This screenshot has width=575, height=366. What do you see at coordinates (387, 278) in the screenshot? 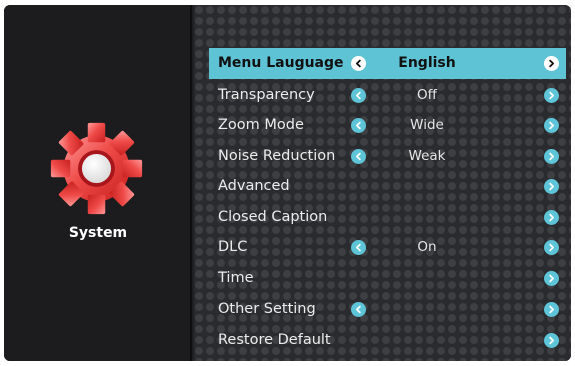
I see `menu-item: Time` at bounding box center [387, 278].